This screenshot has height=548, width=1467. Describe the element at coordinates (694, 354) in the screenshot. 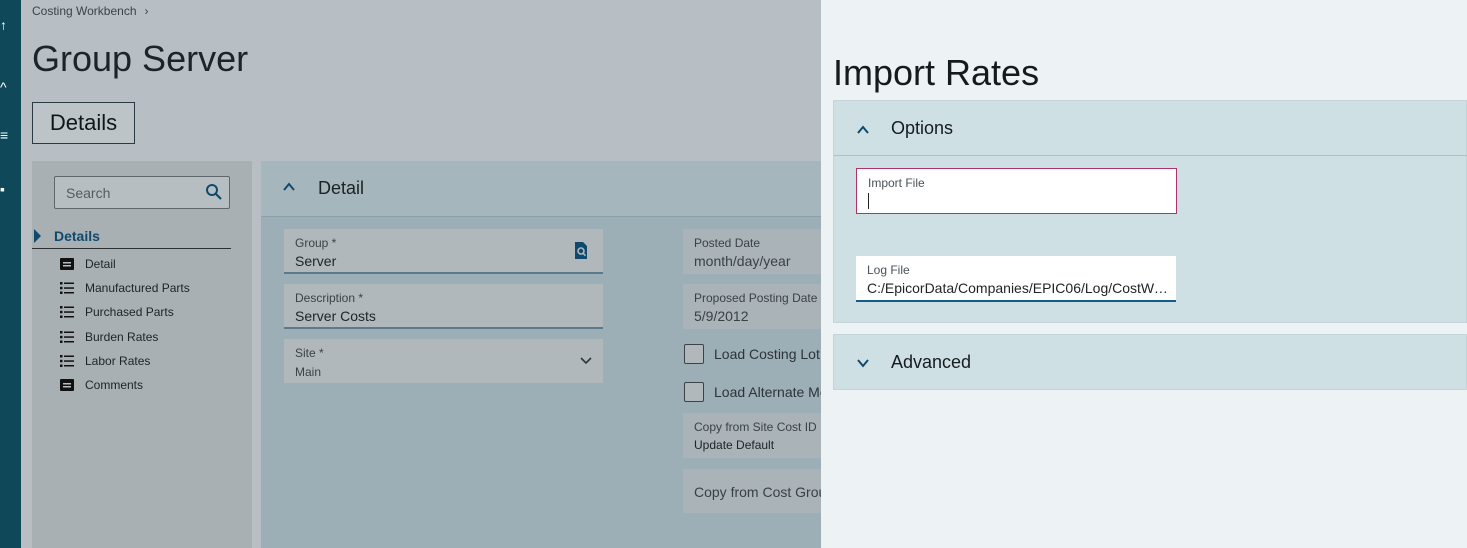

I see `load-costing-lot-checkbox` at that location.